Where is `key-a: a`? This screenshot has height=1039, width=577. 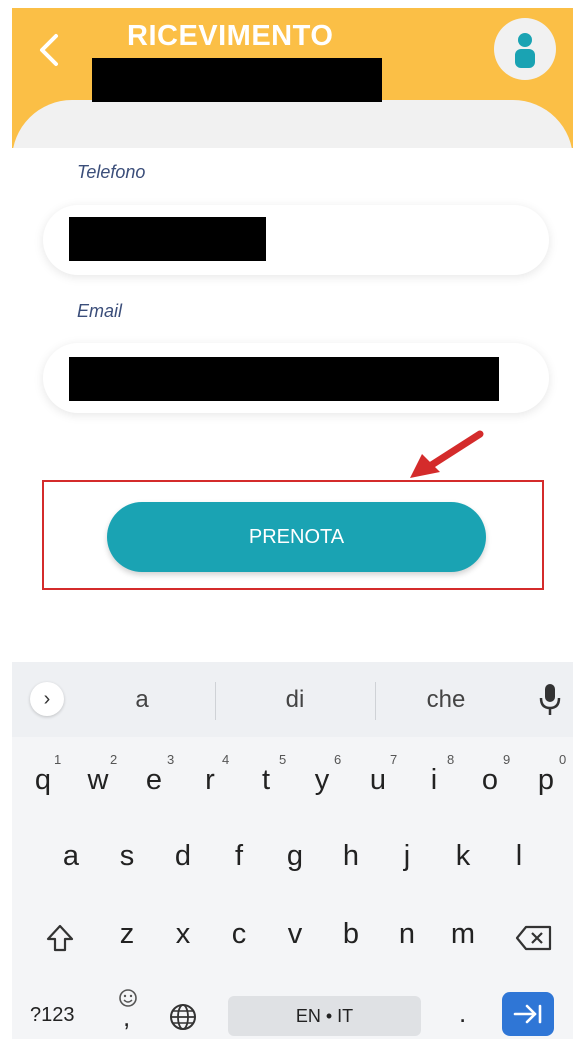
key-a: a is located at coordinates (71, 856).